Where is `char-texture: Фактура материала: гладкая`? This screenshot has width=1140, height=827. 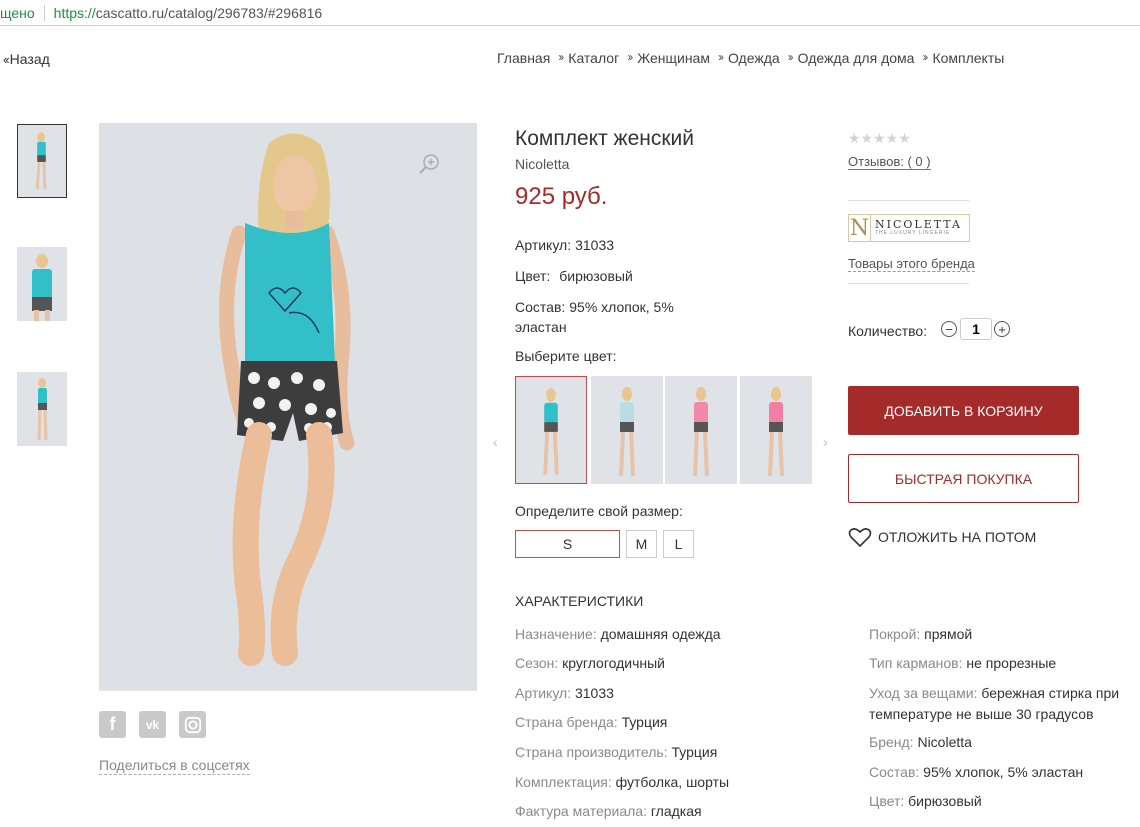 char-texture: Фактура материала: гладкая is located at coordinates (608, 811).